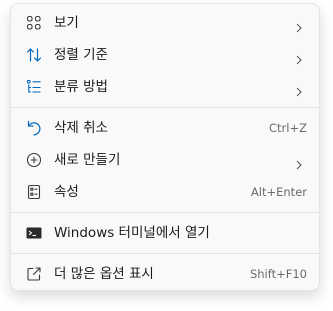 Image resolution: width=333 pixels, height=311 pixels. What do you see at coordinates (66, 23) in the screenshot?
I see `menu-item-label: 보기` at bounding box center [66, 23].